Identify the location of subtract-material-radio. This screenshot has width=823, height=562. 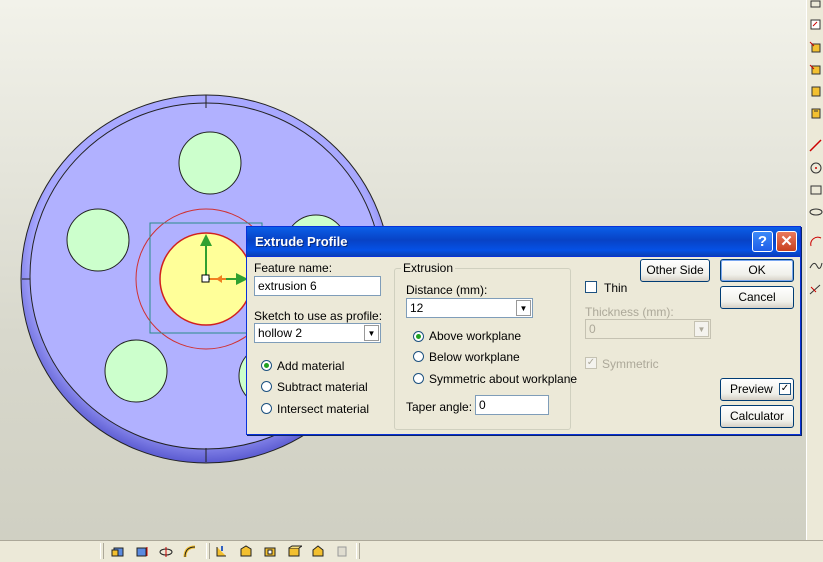
(266, 386).